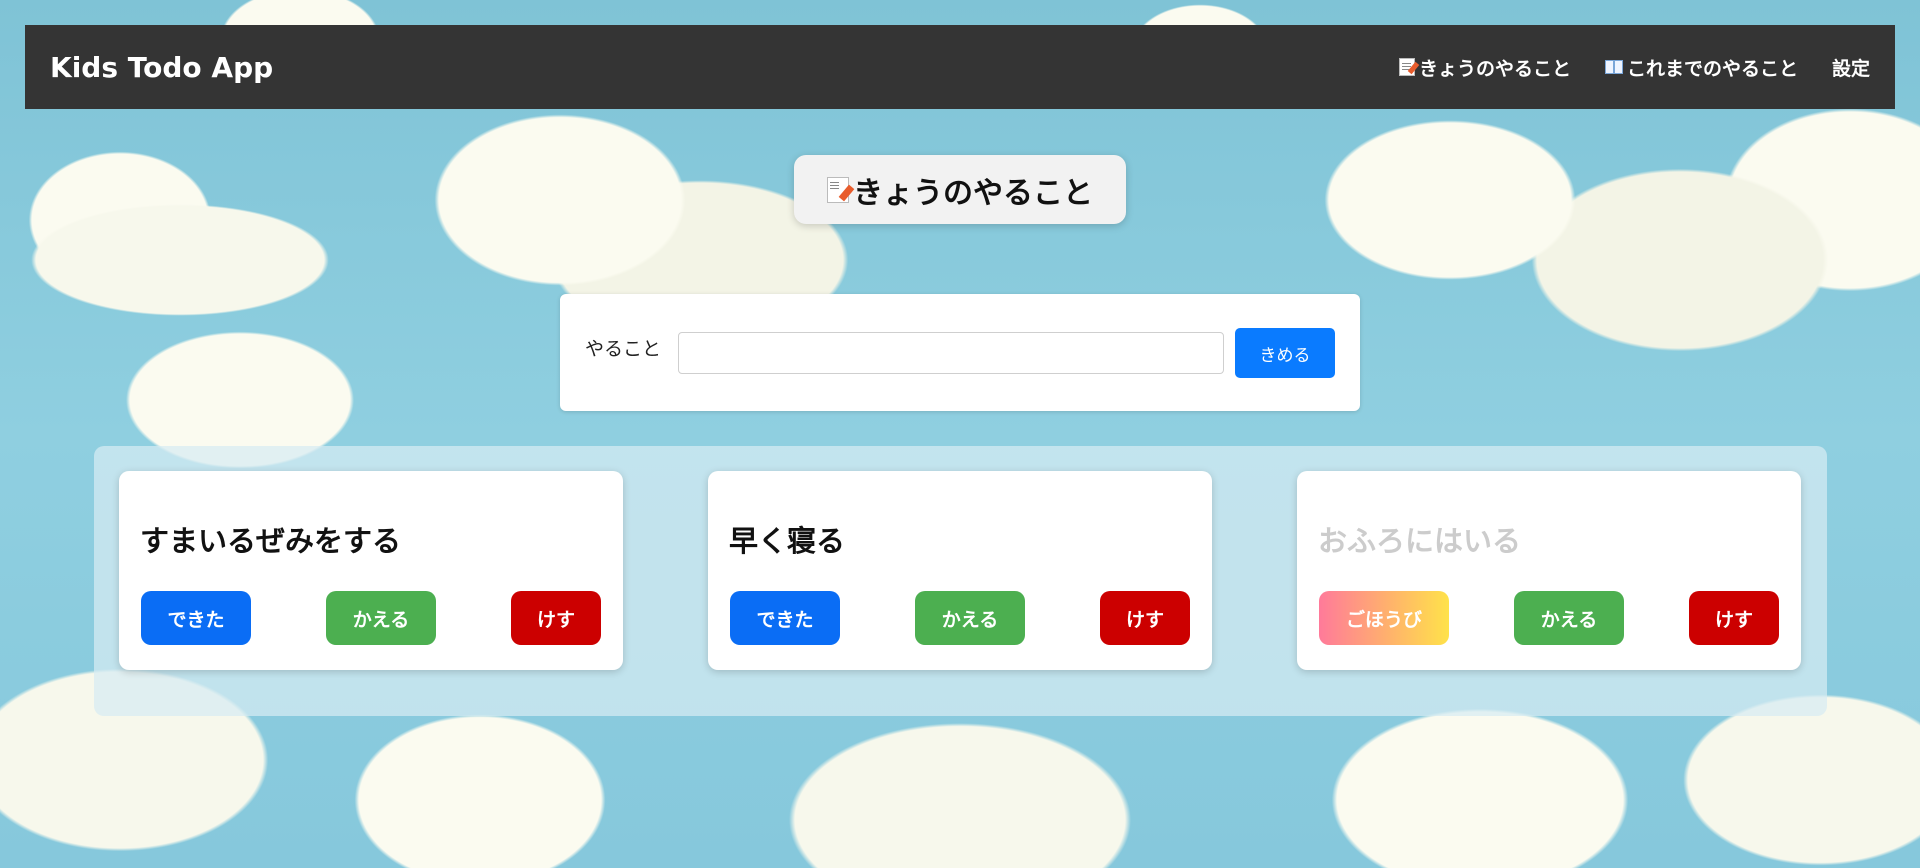 This screenshot has height=868, width=1920. What do you see at coordinates (1420, 541) in the screenshot?
I see `todo-title: おふろにはいる` at bounding box center [1420, 541].